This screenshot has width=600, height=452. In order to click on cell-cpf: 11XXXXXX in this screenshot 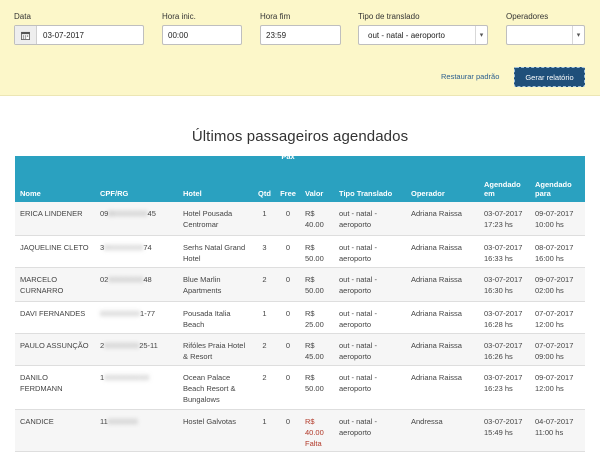, I will do `click(136, 430)`.